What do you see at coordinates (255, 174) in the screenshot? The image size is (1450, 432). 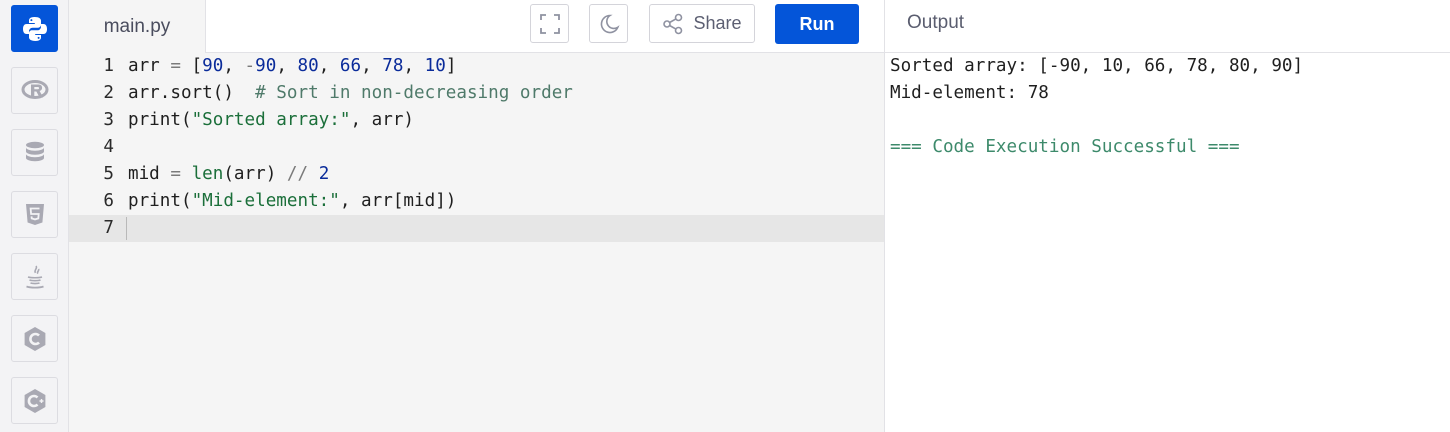 I see `code-token: (arr)` at bounding box center [255, 174].